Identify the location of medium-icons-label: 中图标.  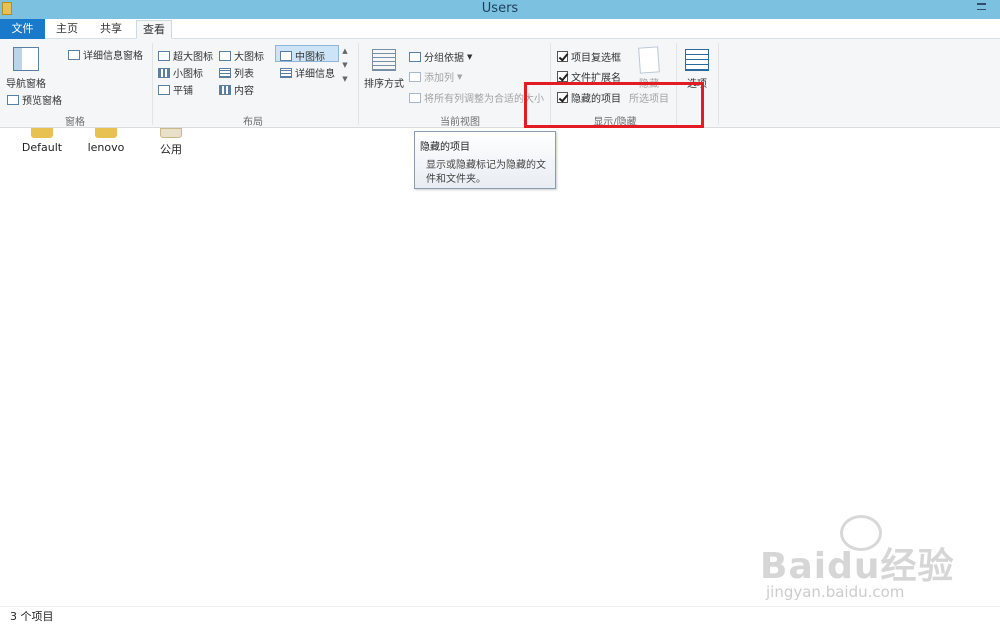
(310, 57).